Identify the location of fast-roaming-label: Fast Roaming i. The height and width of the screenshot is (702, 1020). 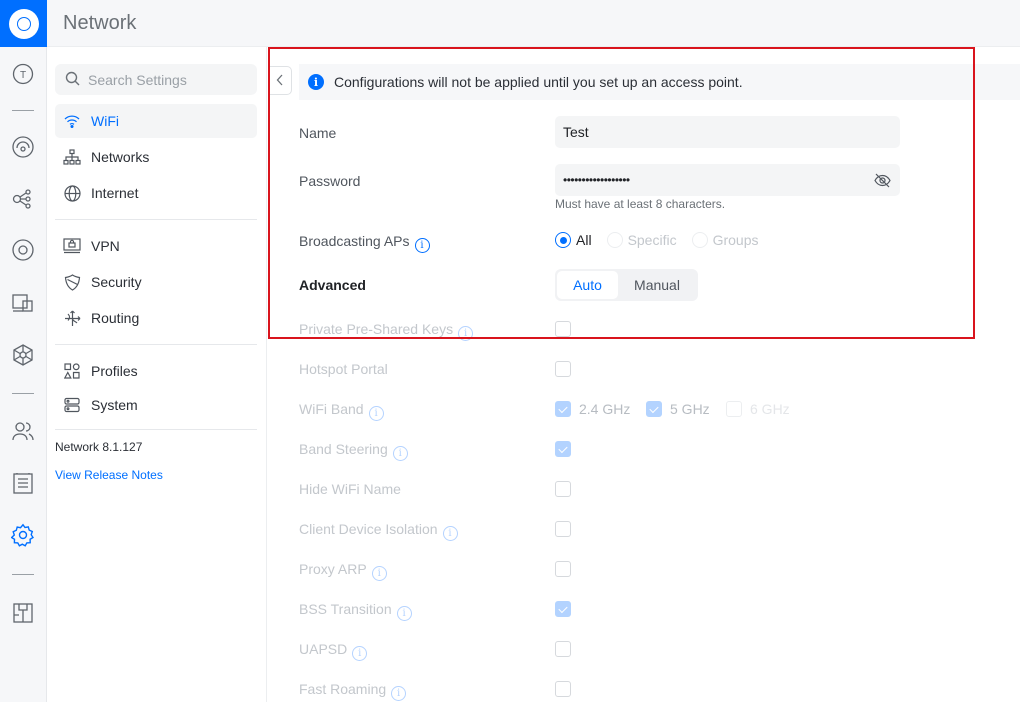
(353, 691).